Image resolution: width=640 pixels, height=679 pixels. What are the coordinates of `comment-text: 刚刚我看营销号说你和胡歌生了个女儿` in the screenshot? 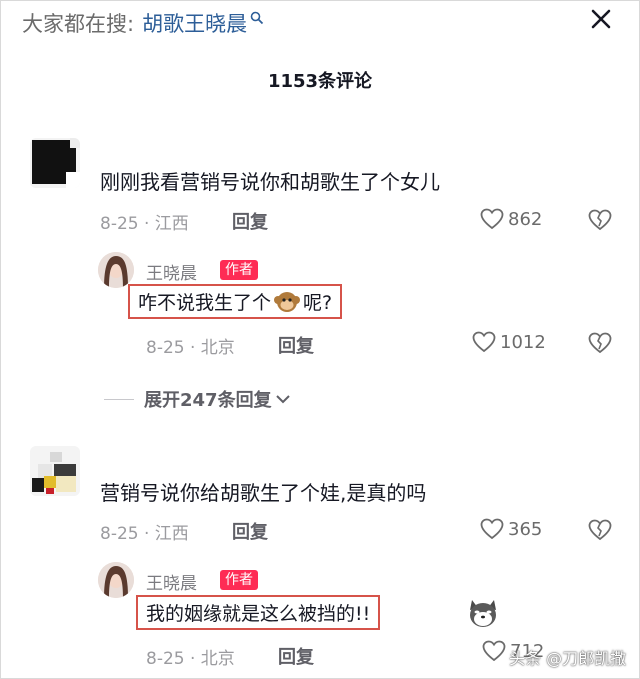 It's located at (270, 182).